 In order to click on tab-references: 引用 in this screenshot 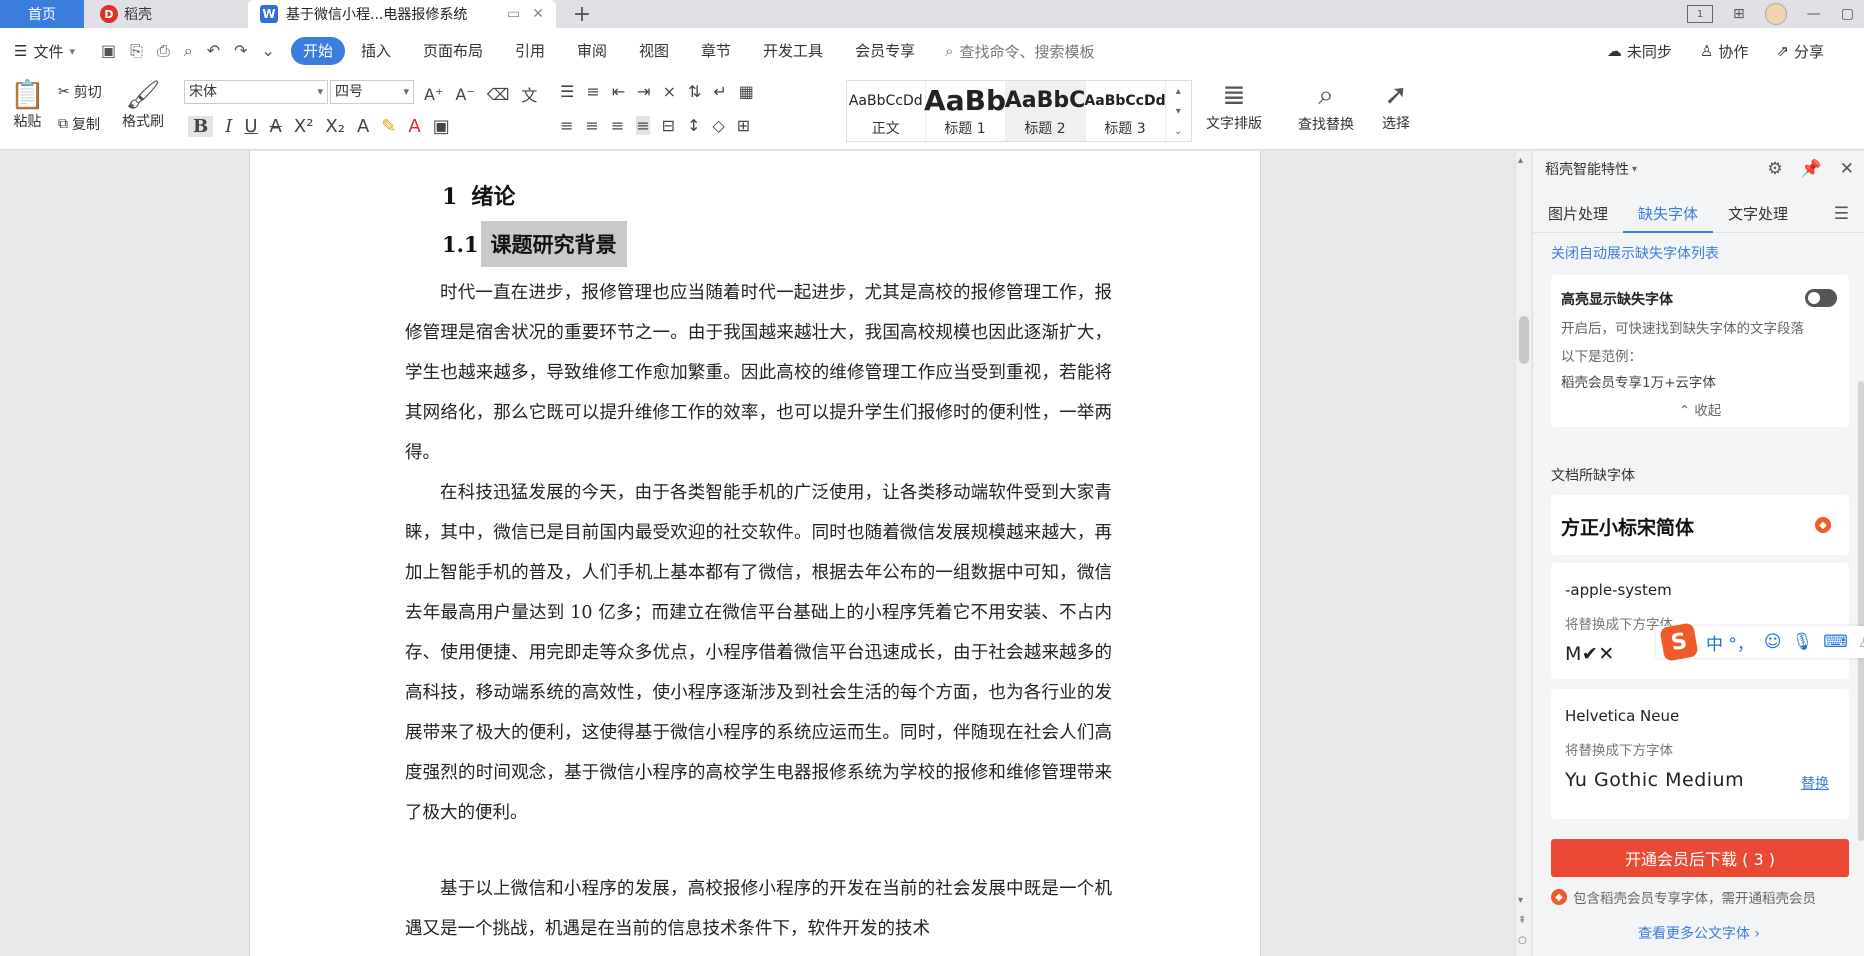, I will do `click(530, 51)`.